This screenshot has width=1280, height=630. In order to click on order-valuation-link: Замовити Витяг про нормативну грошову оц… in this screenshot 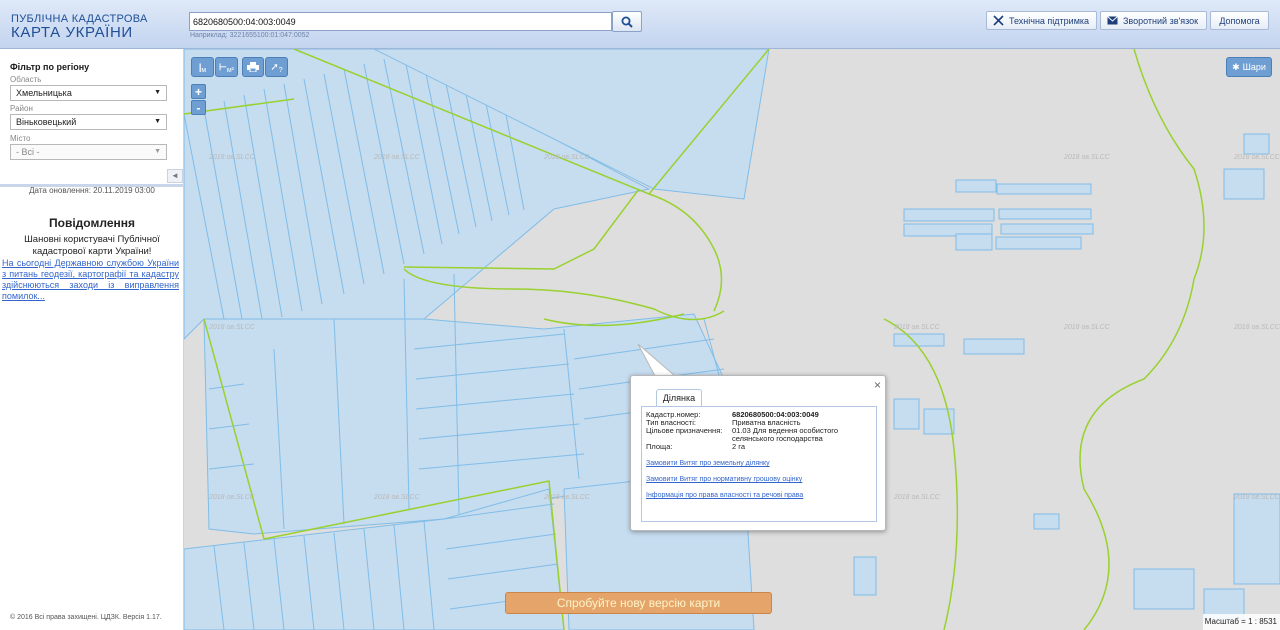, I will do `click(724, 479)`.